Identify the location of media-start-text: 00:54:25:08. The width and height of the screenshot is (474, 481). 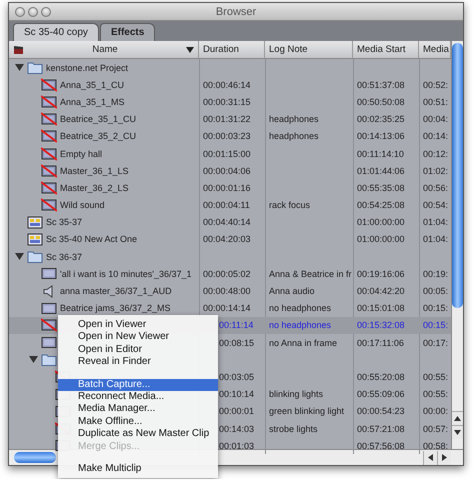
(381, 205).